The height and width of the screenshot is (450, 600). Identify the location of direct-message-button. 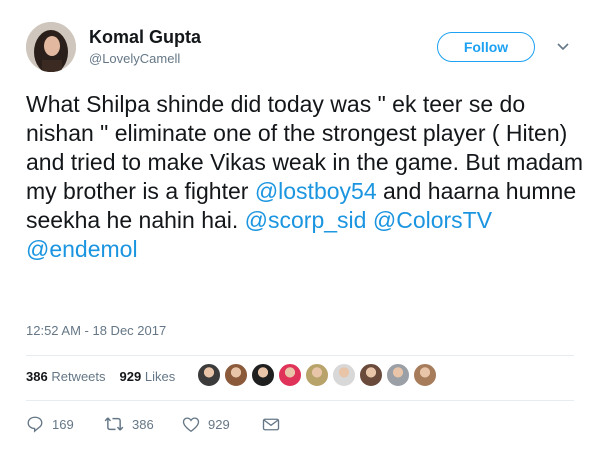
(271, 424).